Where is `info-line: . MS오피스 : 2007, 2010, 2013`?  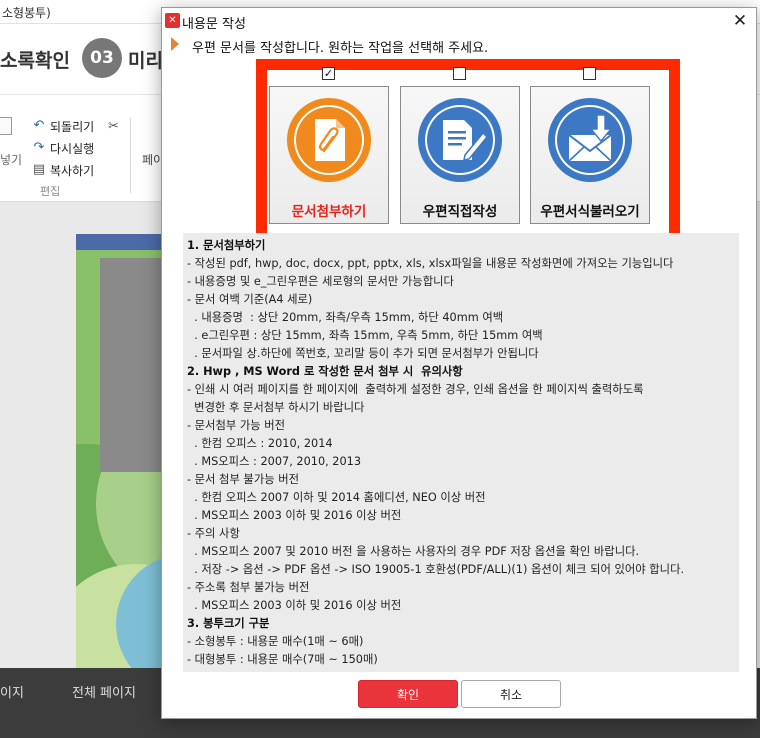
info-line: . MS오피스 : 2007, 2010, 2013 is located at coordinates (274, 461).